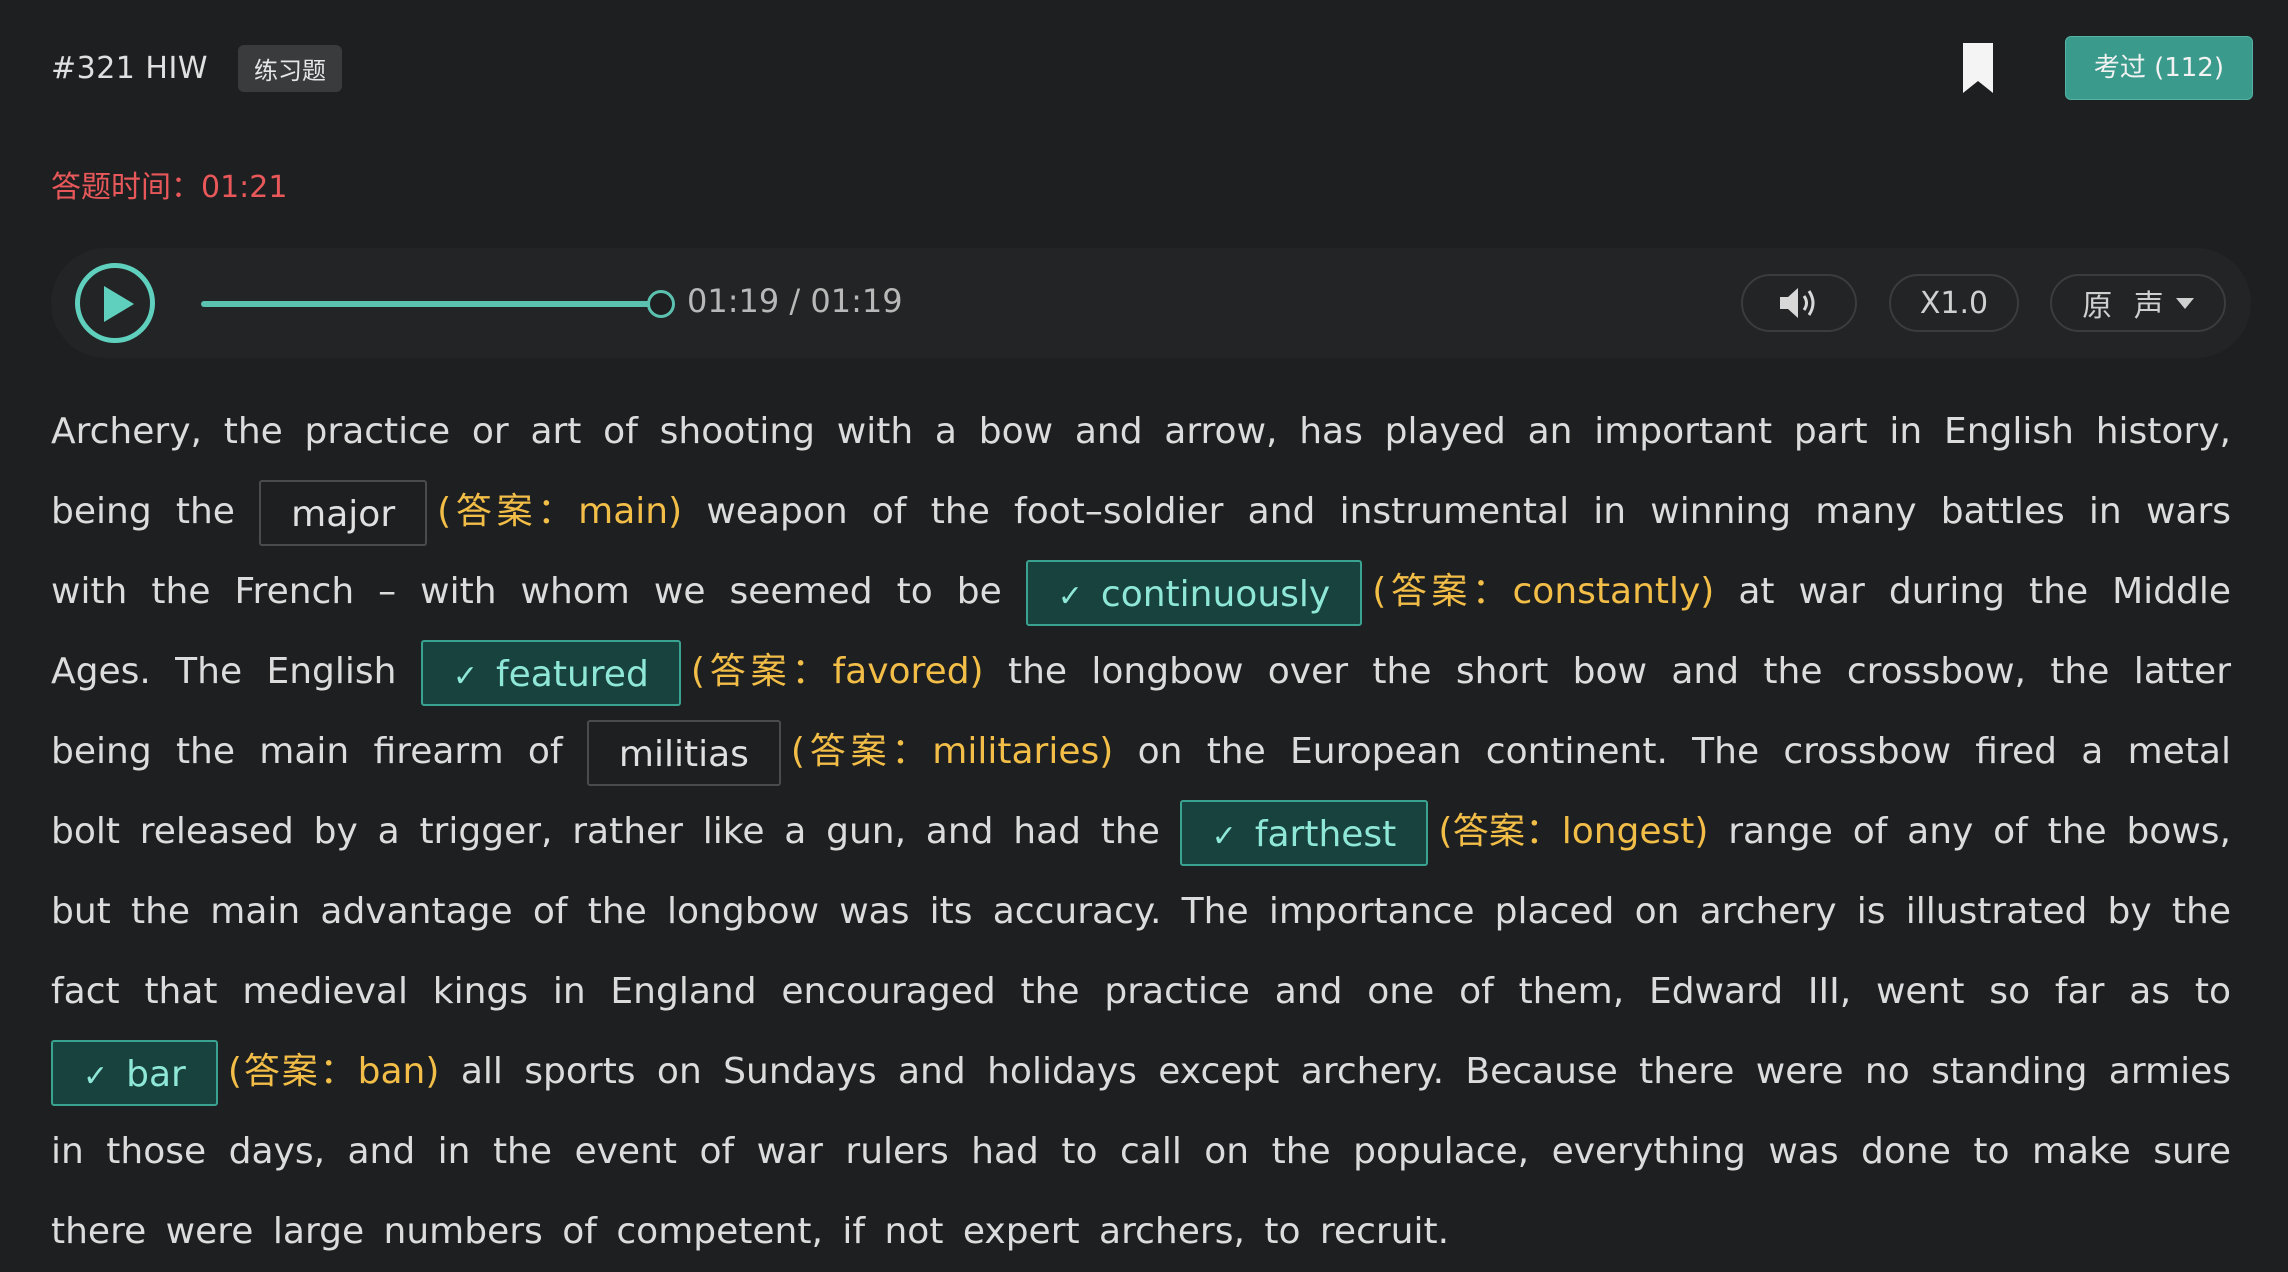  I want to click on volume-button, so click(1799, 303).